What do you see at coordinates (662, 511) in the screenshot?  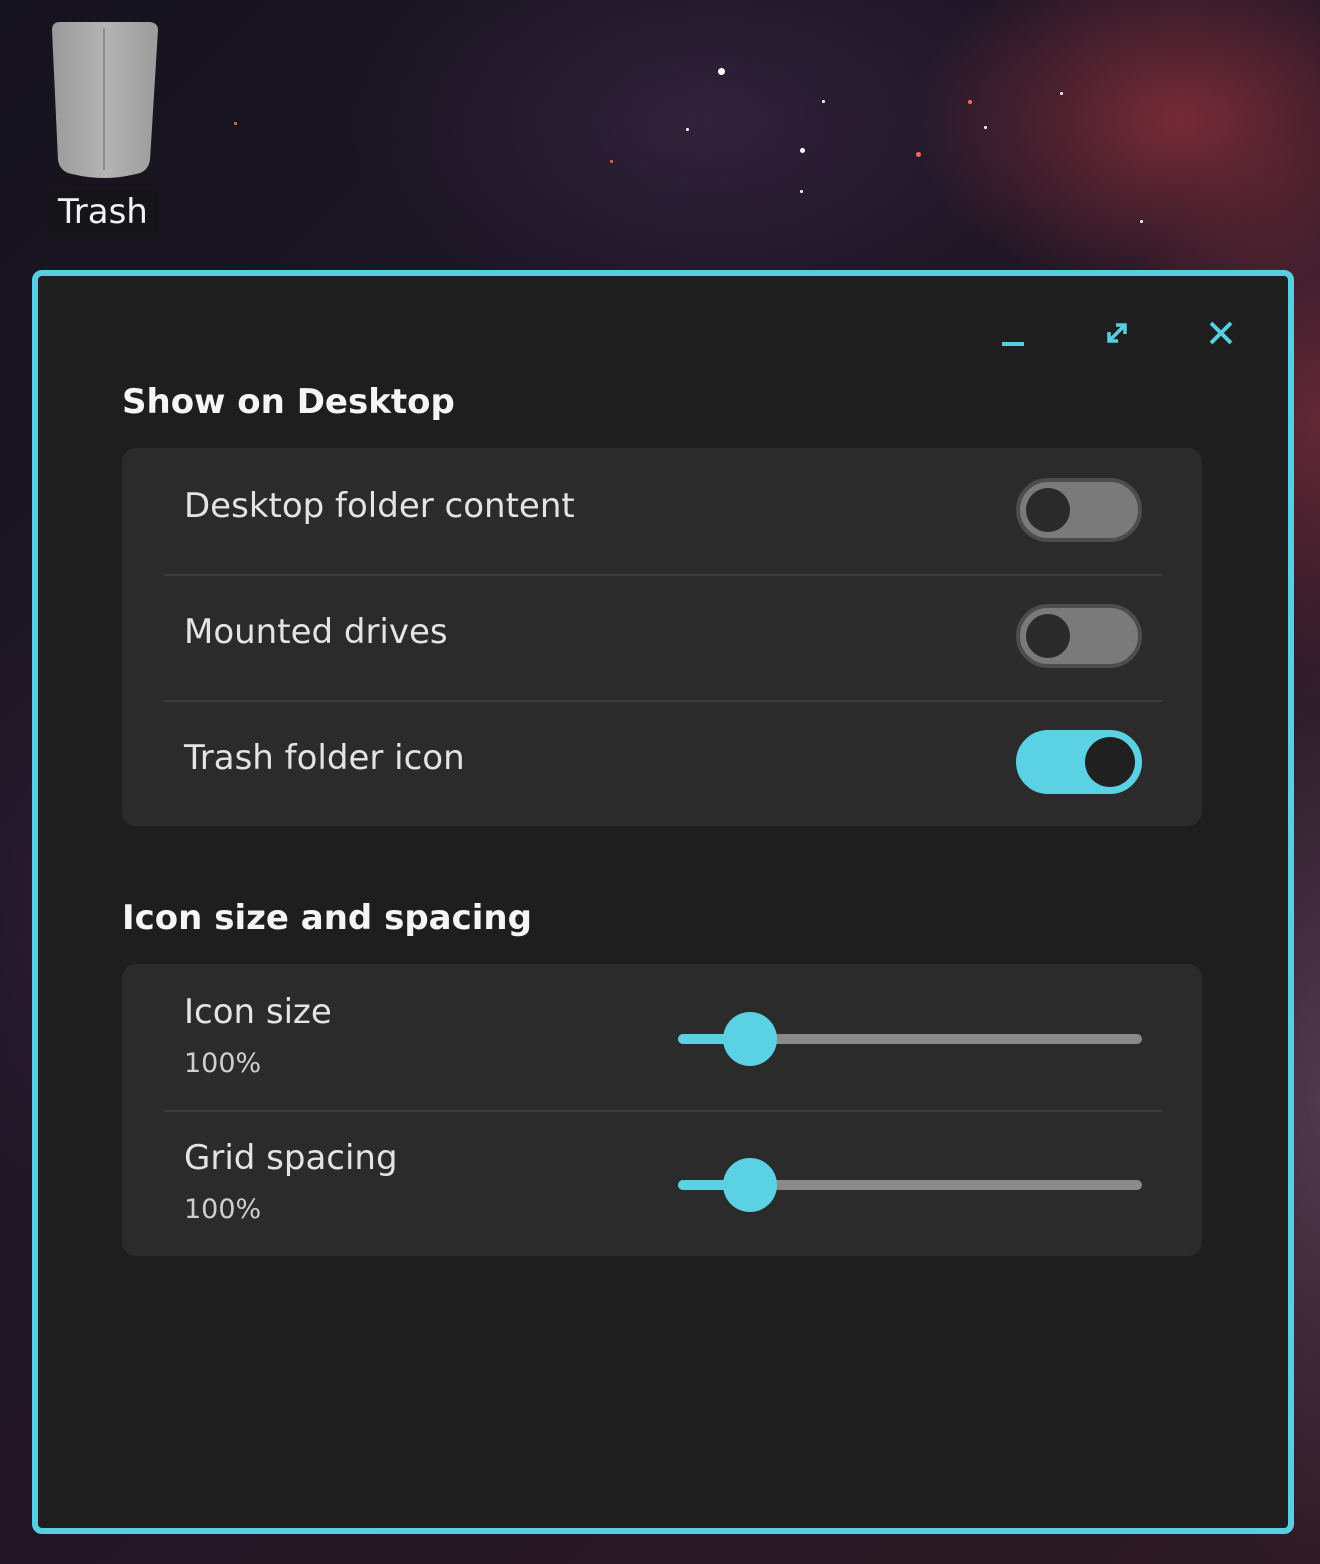 I see `setting-row-desktop-folder-content: Desktop folder content` at bounding box center [662, 511].